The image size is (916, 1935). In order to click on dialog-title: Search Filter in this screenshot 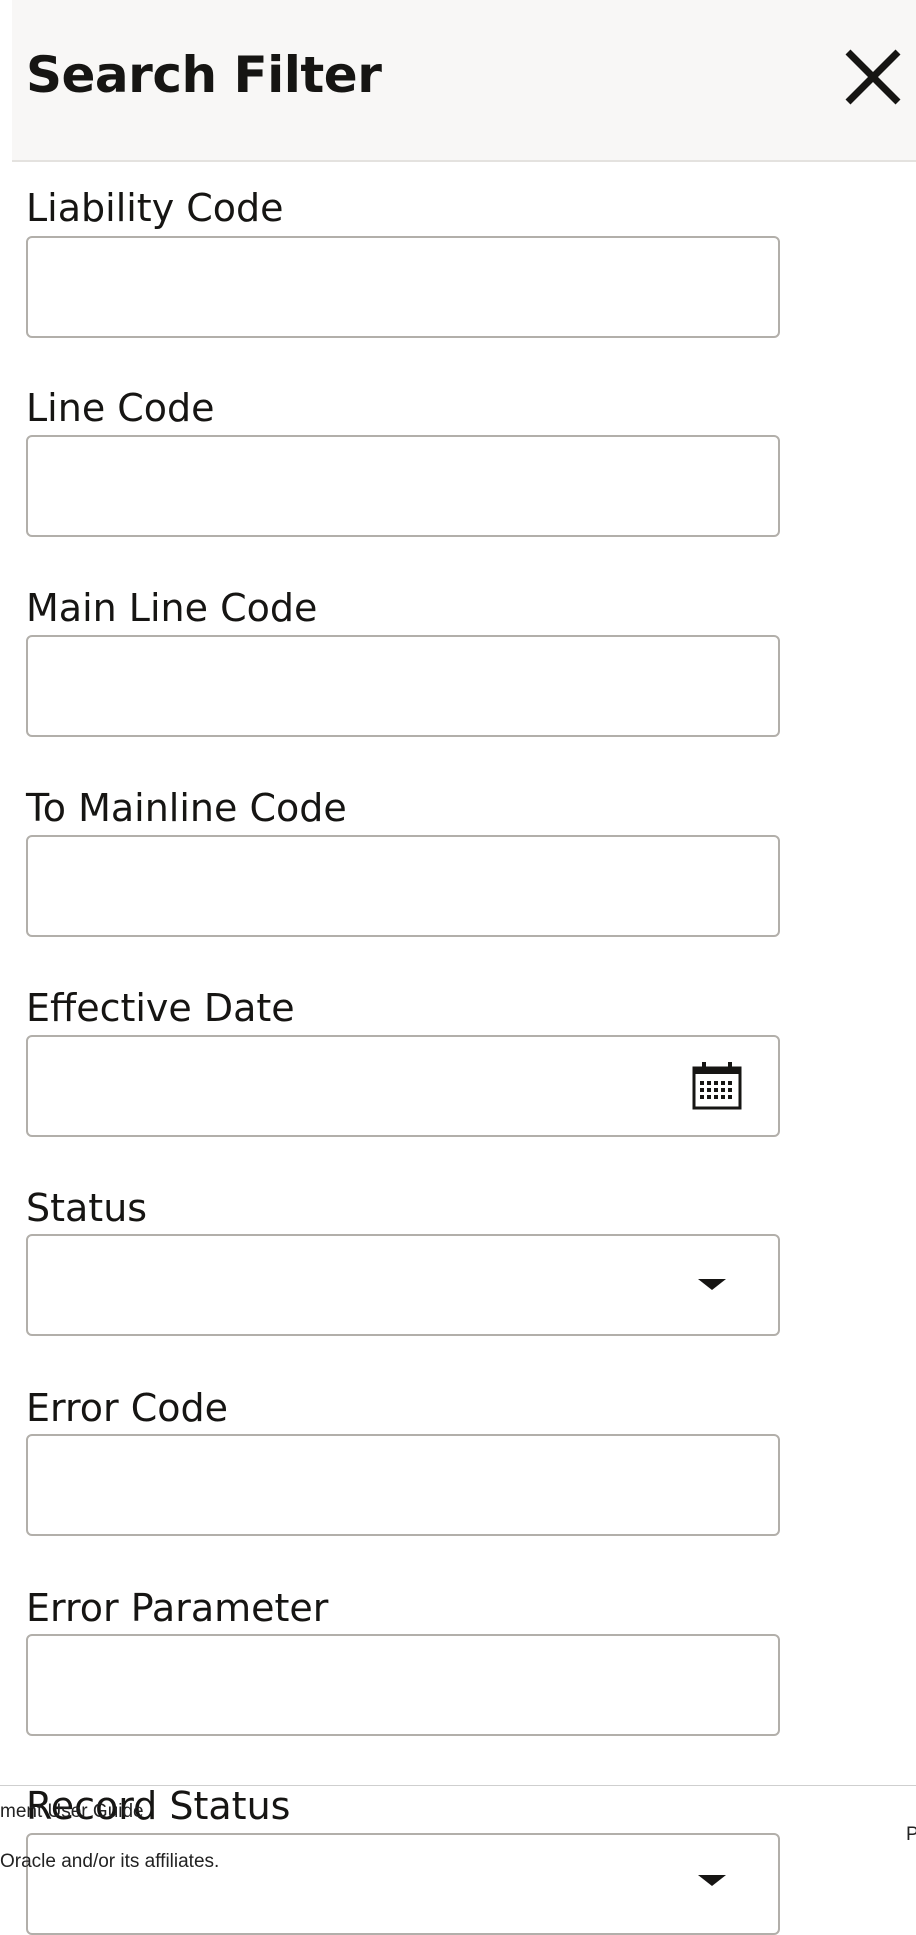, I will do `click(204, 75)`.